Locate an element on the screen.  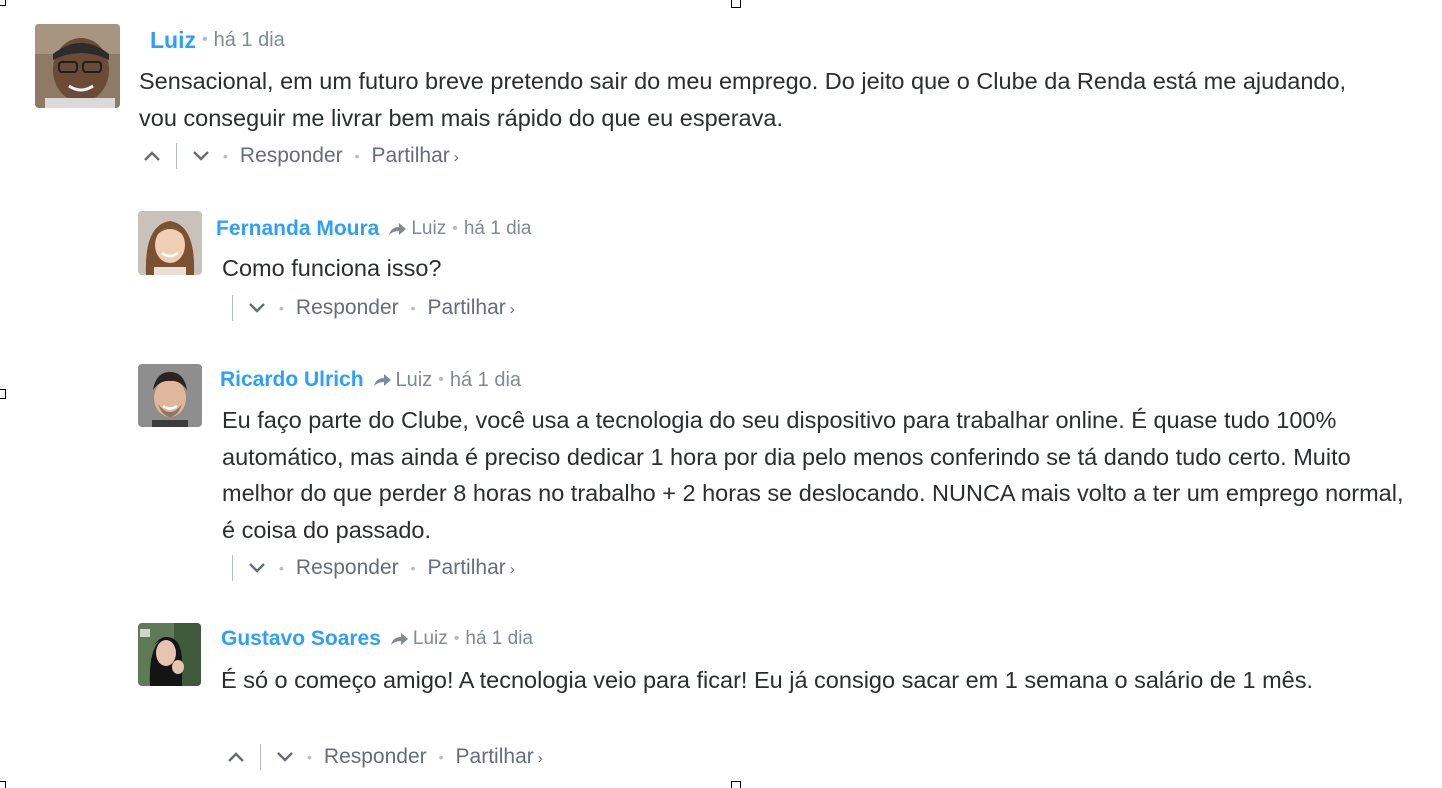
author-name: Luiz is located at coordinates (173, 40).